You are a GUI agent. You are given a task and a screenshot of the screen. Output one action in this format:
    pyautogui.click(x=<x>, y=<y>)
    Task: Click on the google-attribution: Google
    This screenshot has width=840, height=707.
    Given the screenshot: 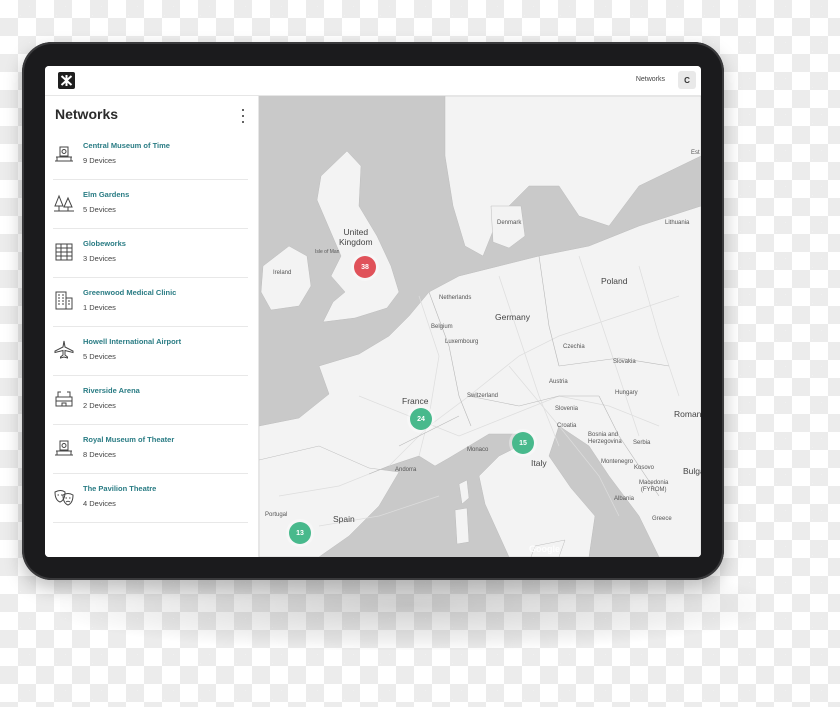 What is the action you would take?
    pyautogui.click(x=544, y=549)
    